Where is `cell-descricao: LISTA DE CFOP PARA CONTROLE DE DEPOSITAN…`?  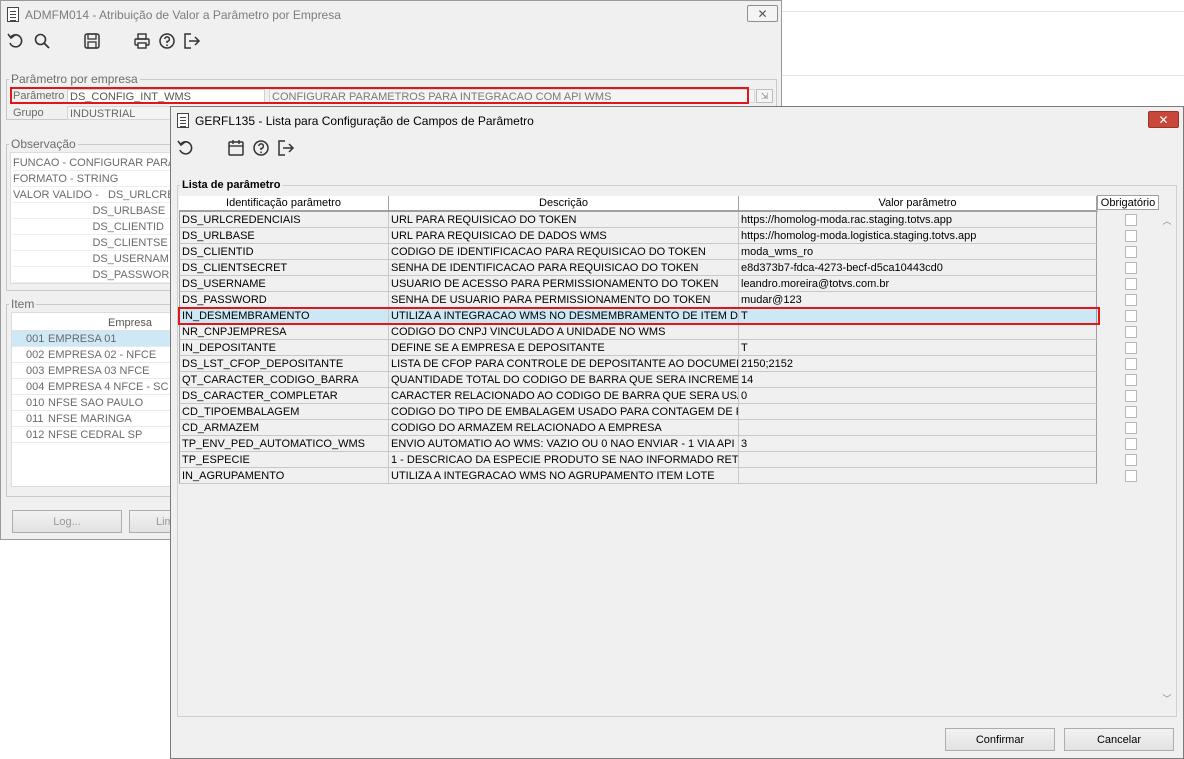
cell-descricao: LISTA DE CFOP PARA CONTROLE DE DEPOSITAN… is located at coordinates (564, 364).